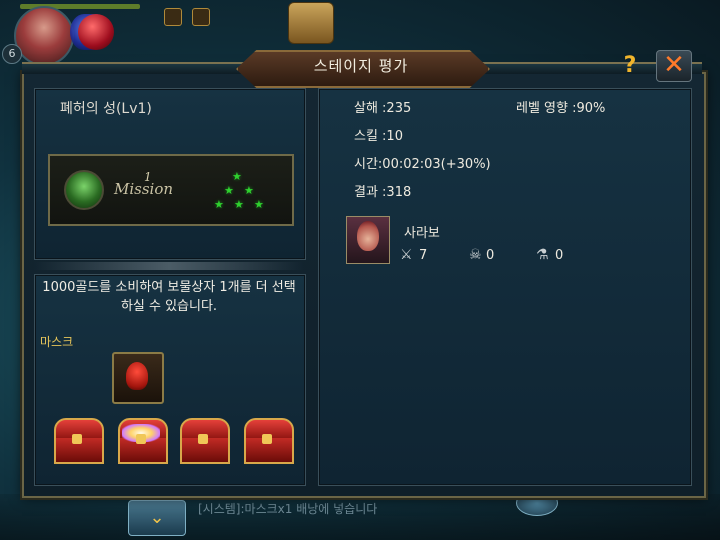 The image size is (720, 540). What do you see at coordinates (378, 136) in the screenshot?
I see `skill-stat: 스킬 :10` at bounding box center [378, 136].